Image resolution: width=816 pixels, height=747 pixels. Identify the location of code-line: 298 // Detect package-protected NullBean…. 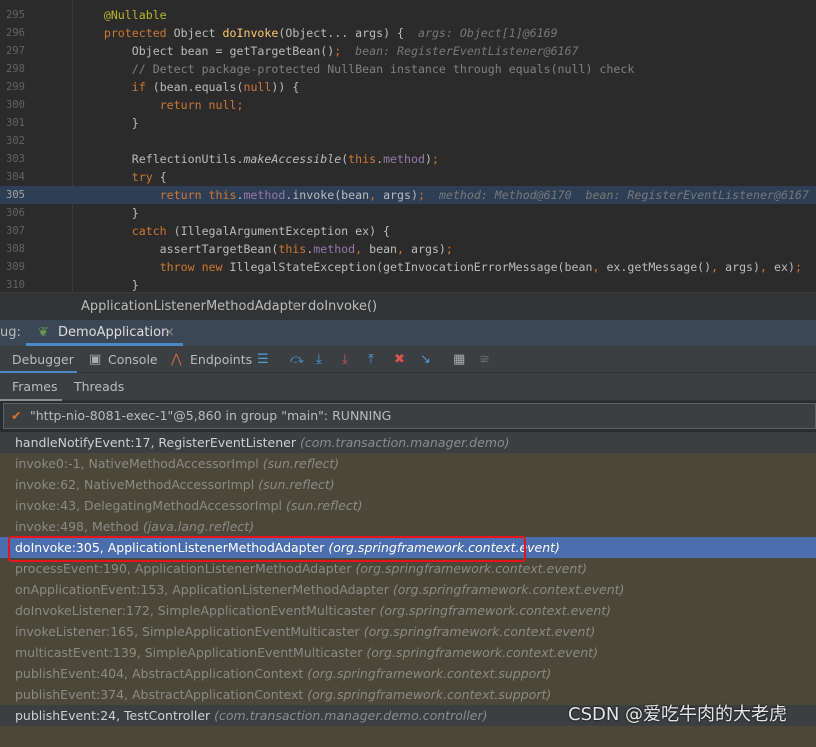
(408, 69).